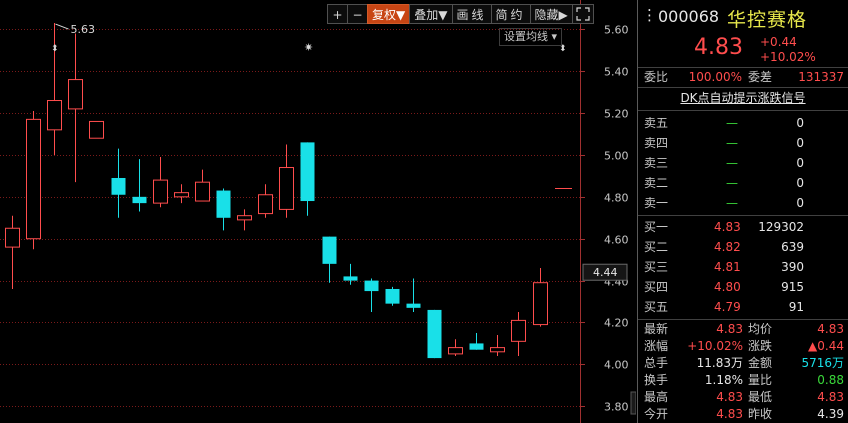 The width and height of the screenshot is (848, 423). What do you see at coordinates (616, 240) in the screenshot?
I see `y-tick-label: 4.60` at bounding box center [616, 240].